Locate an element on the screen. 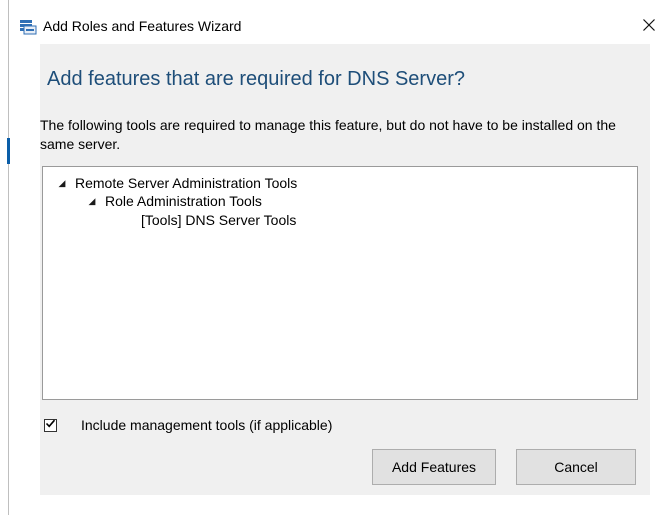  add-features-button: Add Features is located at coordinates (434, 467).